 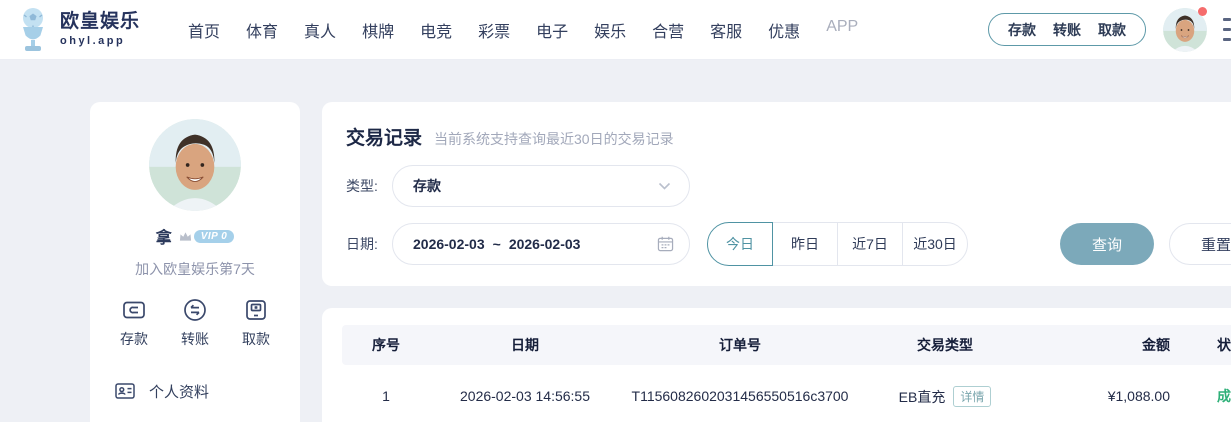 I want to click on profile-sidebar: 拿 VIP 0 加入欧皇娱乐第7天 存款 转账 取款 个人资料, so click(x=195, y=262).